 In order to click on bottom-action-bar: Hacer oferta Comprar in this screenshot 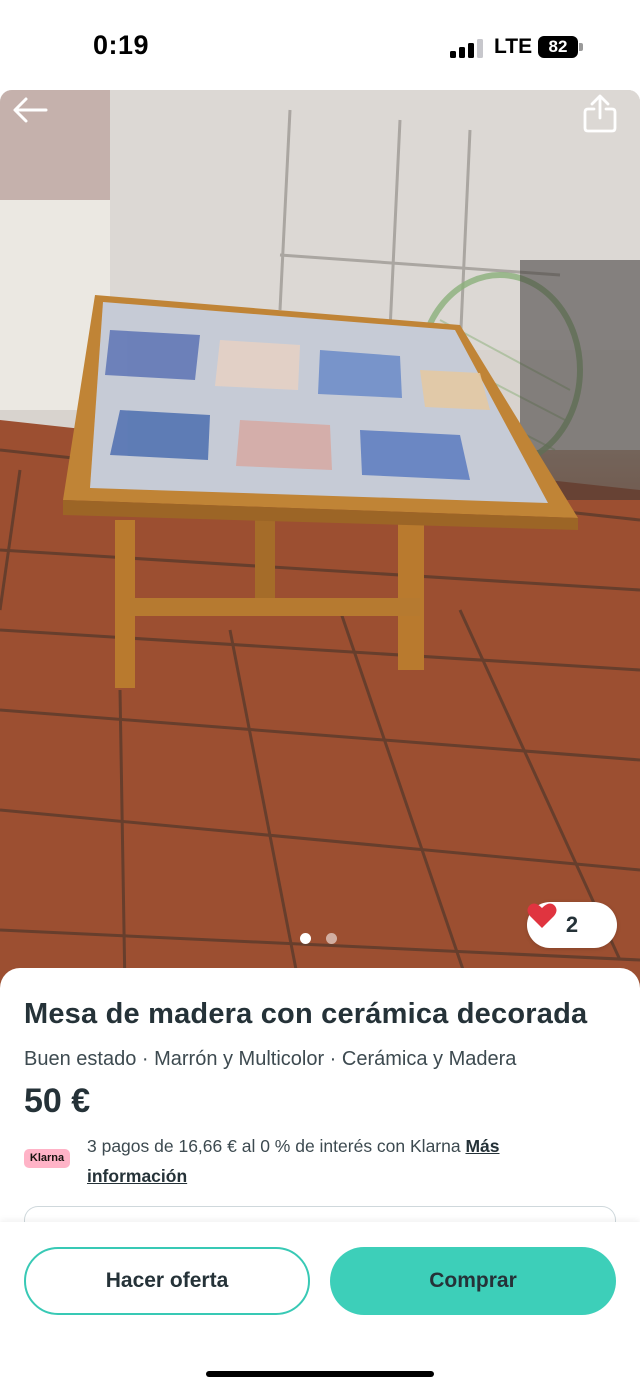, I will do `click(320, 1306)`.